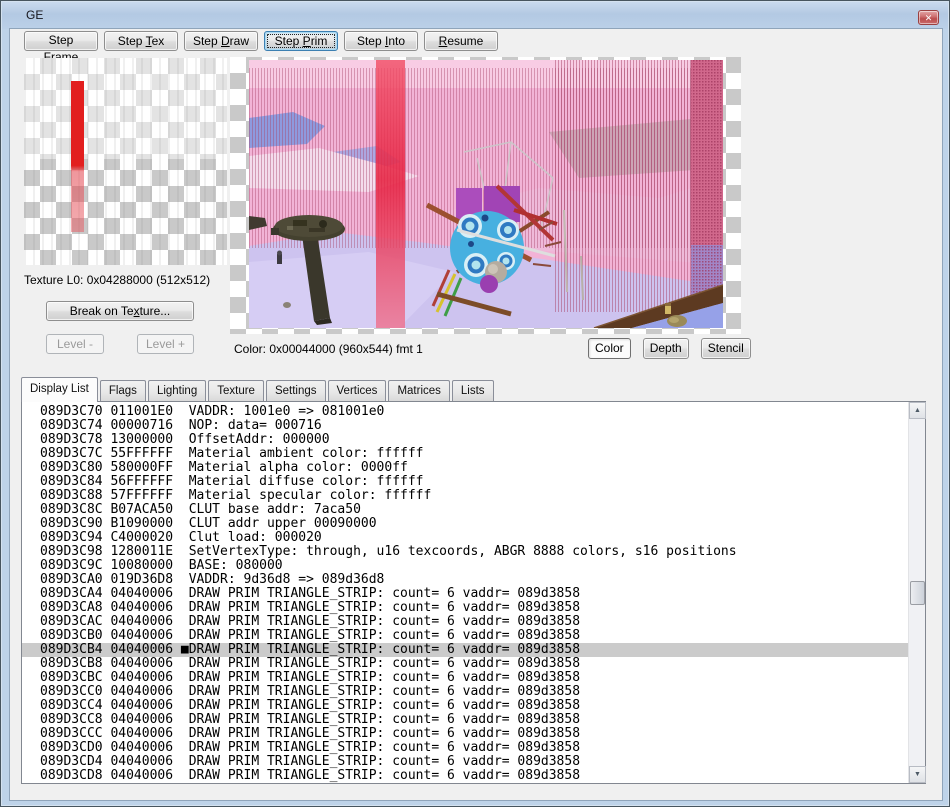 The width and height of the screenshot is (950, 807). Describe the element at coordinates (461, 41) in the screenshot. I see `resume-button: Resume` at that location.